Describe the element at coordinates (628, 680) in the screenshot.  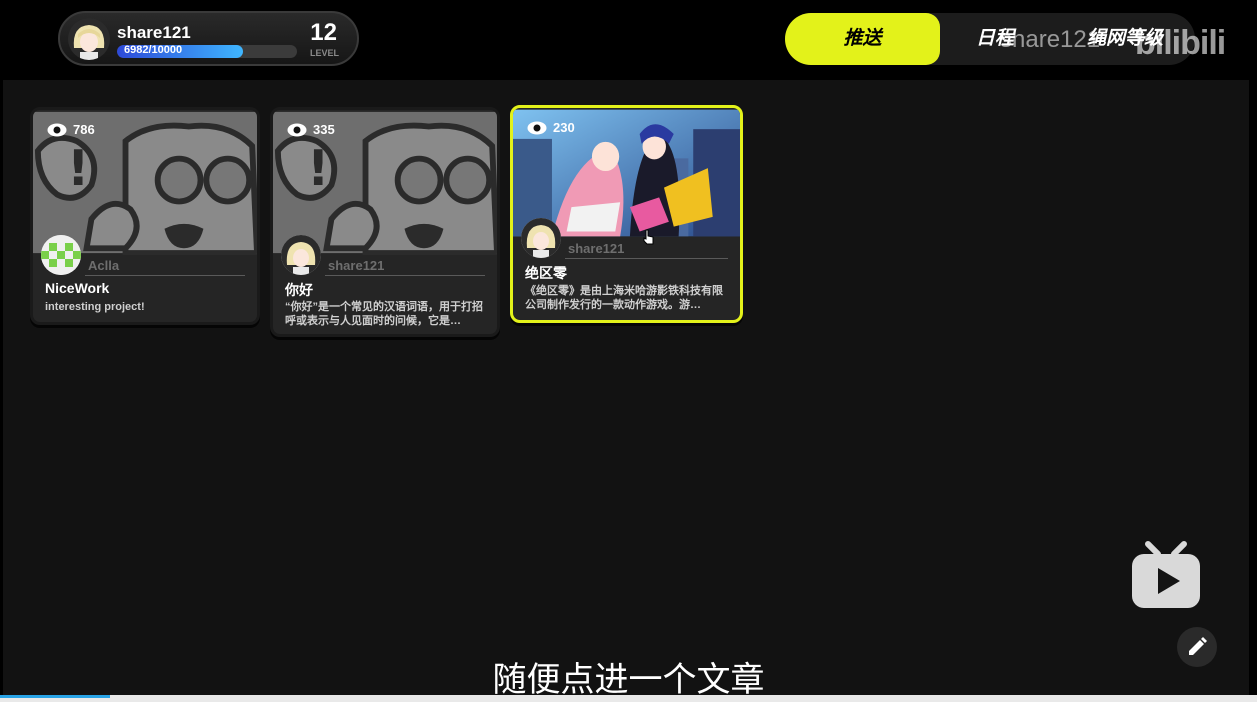
I see `video-subtitle: 随便点进一个文章` at that location.